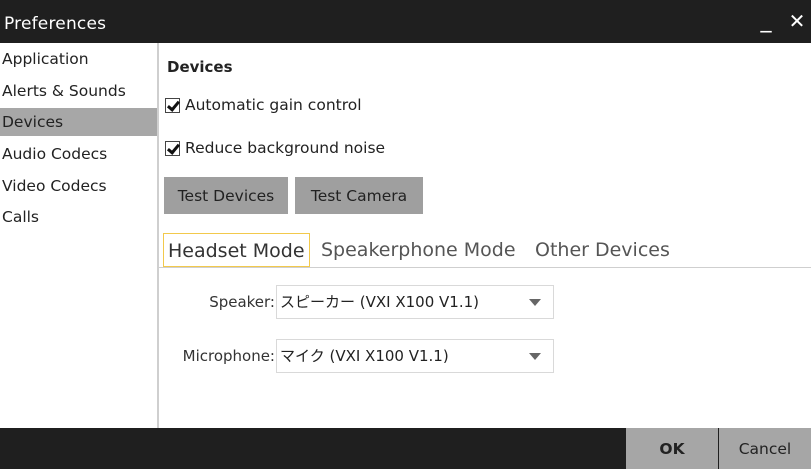 Image resolution: width=811 pixels, height=469 pixels. I want to click on section-title: Devices, so click(200, 67).